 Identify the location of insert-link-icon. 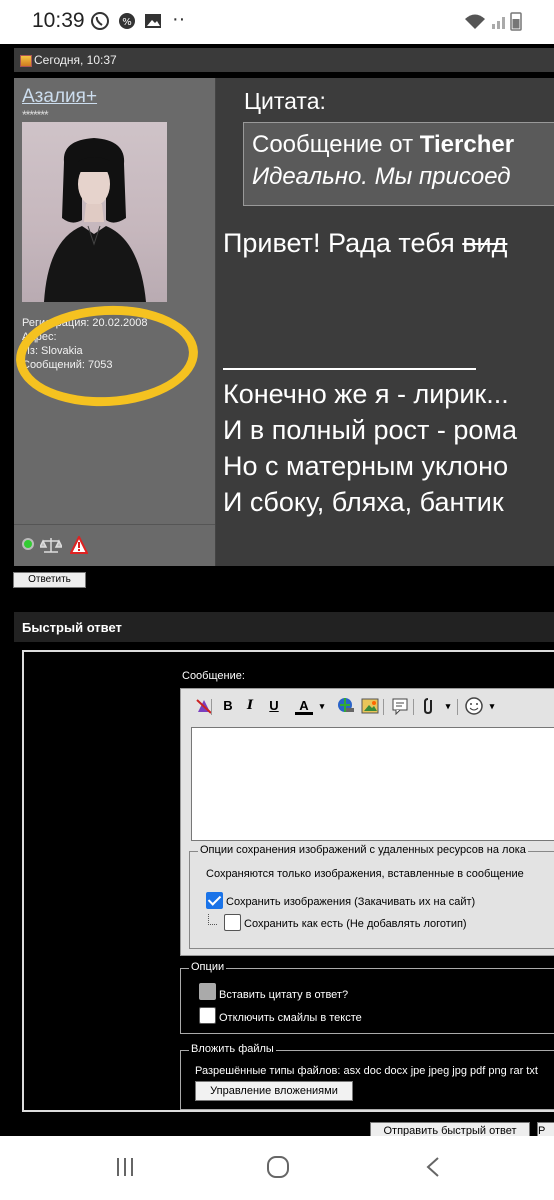
(346, 706).